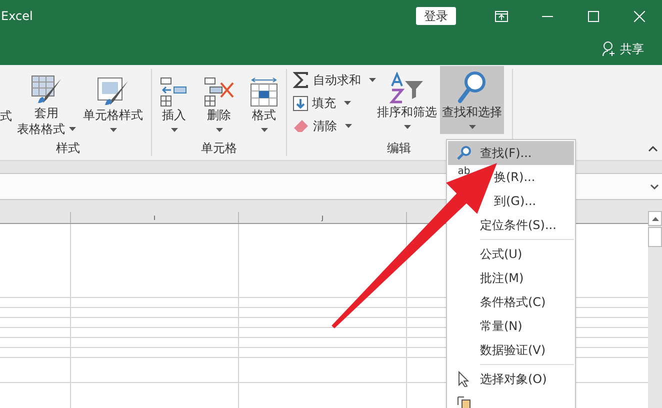  I want to click on scrollbar, so click(655, 305).